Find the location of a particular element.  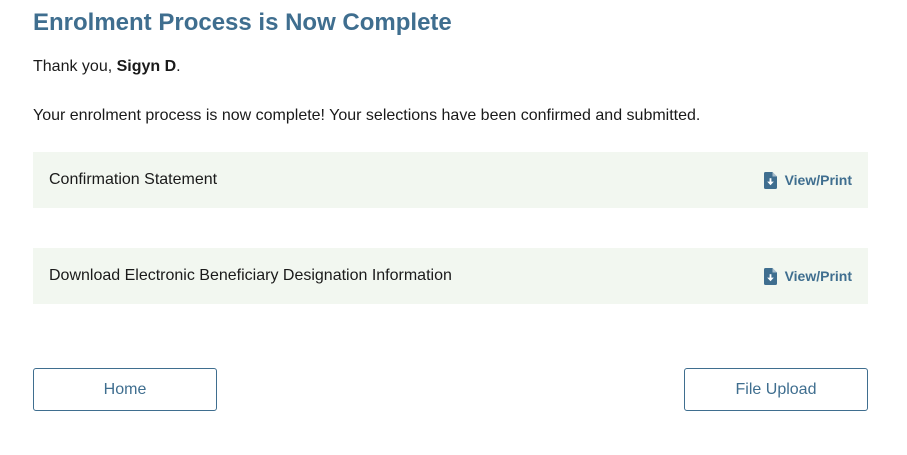

page-title: Enrolment Process is Now Complete is located at coordinates (242, 22).